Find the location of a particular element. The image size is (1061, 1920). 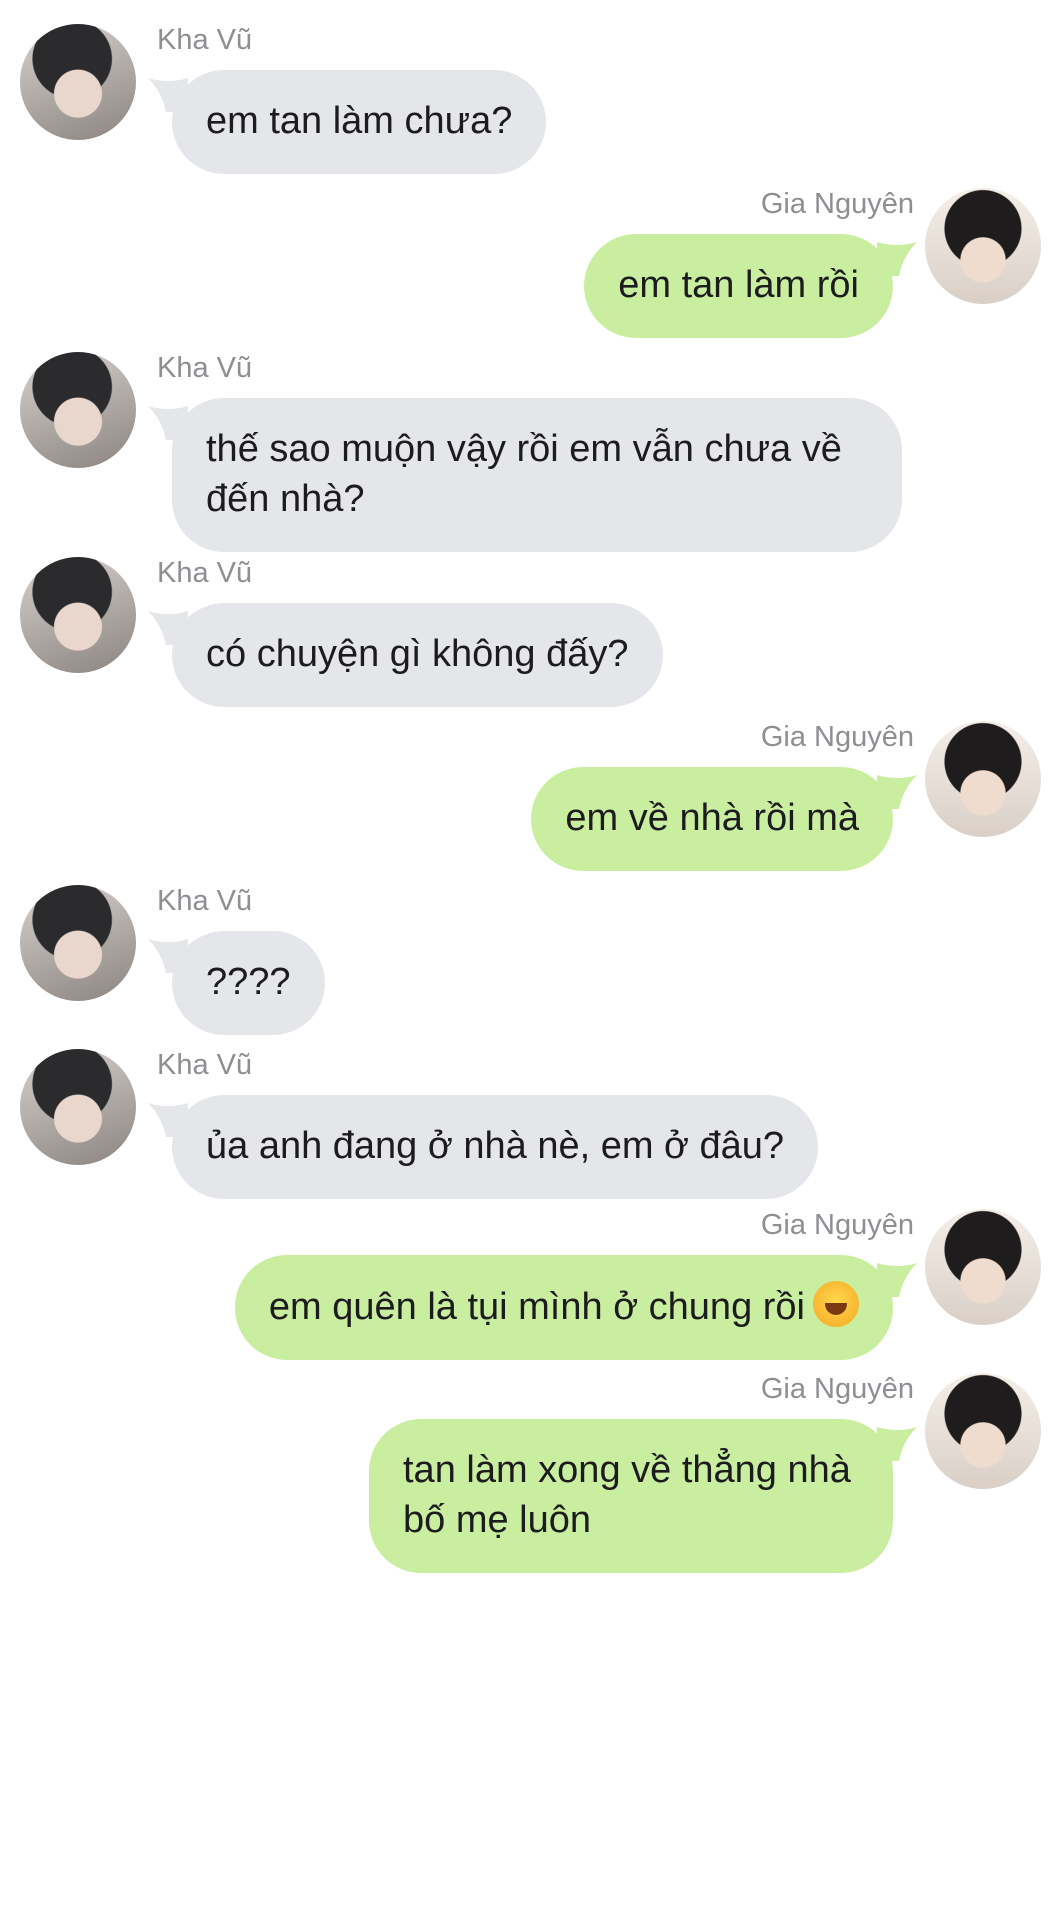

outgoing-bubble: tan làm xong về thẳng nhà bố mẹ luôn is located at coordinates (631, 1496).